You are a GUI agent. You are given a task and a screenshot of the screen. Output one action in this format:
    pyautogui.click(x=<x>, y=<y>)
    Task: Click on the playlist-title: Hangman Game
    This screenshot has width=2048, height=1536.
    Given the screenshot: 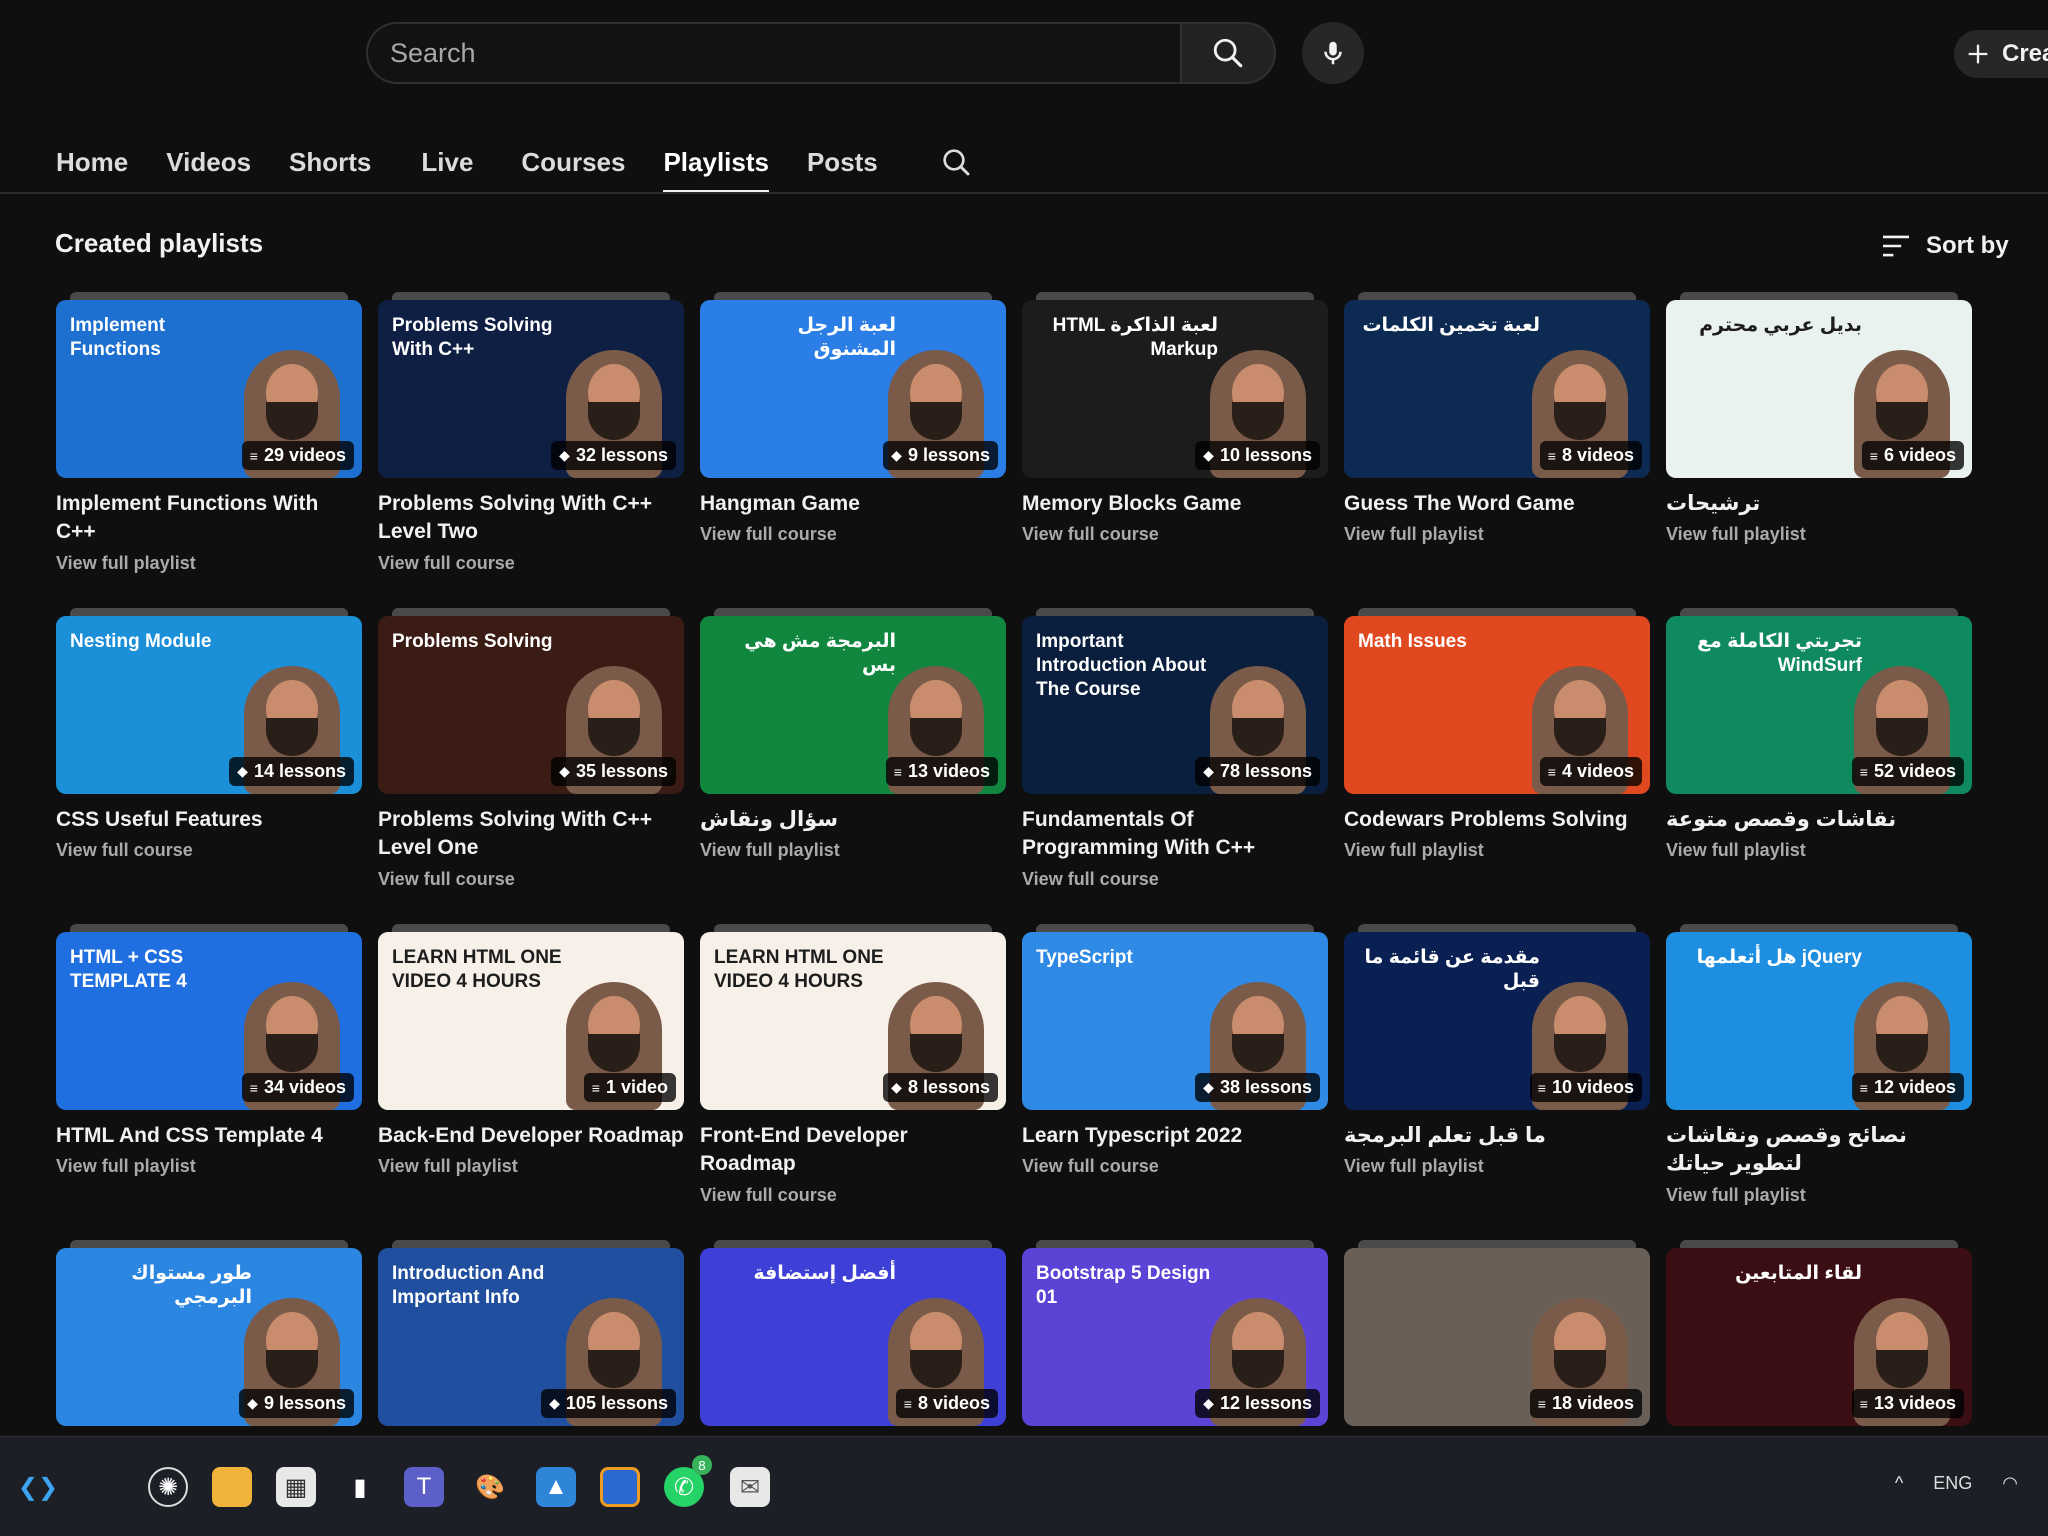 What is the action you would take?
    pyautogui.click(x=853, y=504)
    